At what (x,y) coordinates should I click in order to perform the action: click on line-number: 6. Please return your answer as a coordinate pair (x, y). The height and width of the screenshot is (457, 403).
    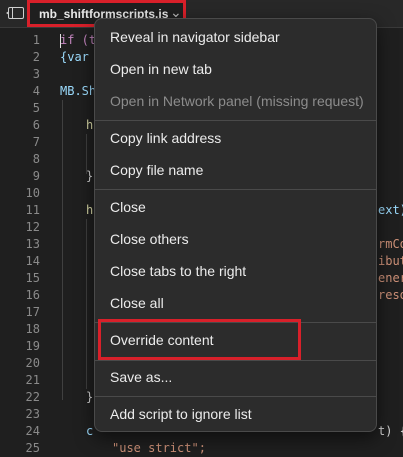
    Looking at the image, I should click on (36, 125).